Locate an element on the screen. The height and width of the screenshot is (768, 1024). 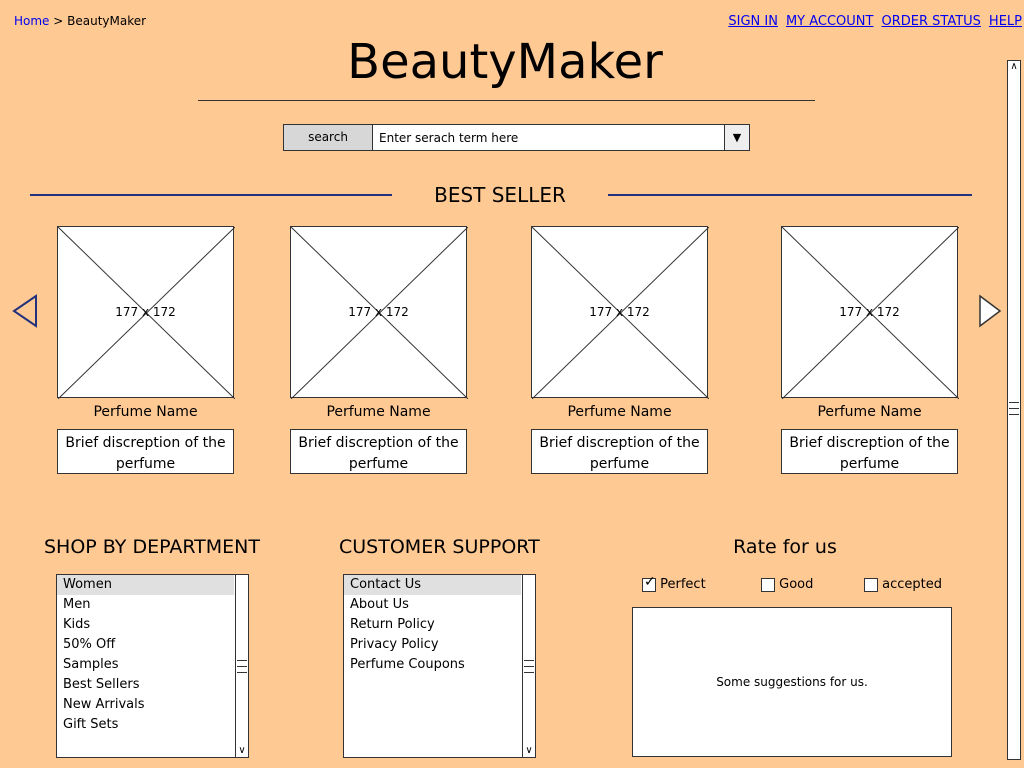
support-item-contact-us: Contact Us is located at coordinates (432, 585).